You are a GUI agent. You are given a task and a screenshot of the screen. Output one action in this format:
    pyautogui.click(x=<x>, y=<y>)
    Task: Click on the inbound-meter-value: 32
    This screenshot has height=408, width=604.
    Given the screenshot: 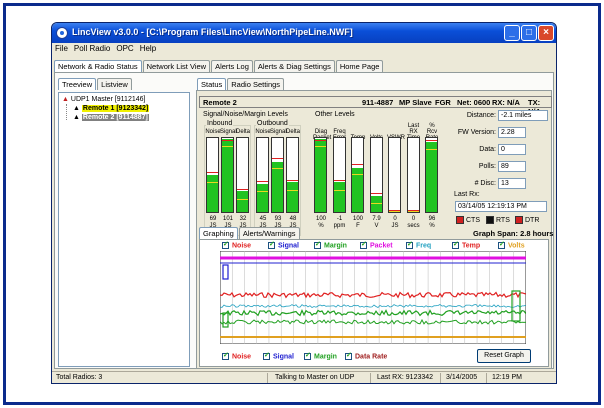 What is the action you would take?
    pyautogui.click(x=243, y=219)
    